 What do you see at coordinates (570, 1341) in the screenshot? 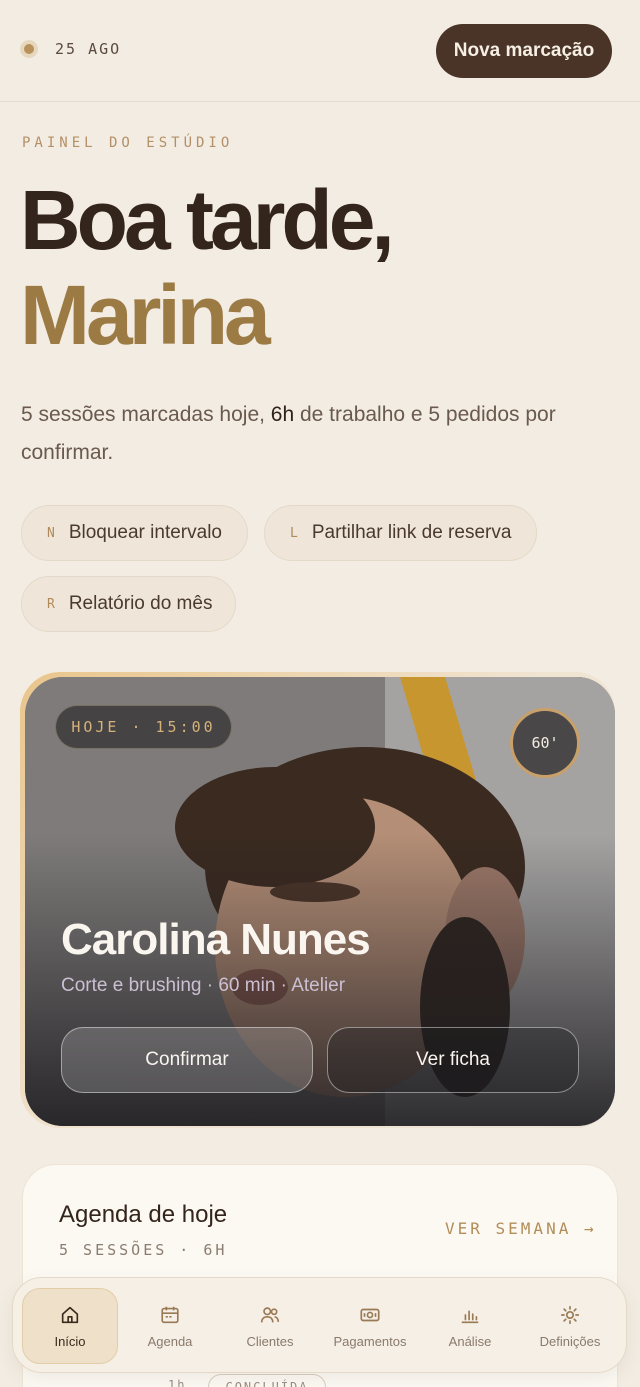
I see `nav-label: Definições` at bounding box center [570, 1341].